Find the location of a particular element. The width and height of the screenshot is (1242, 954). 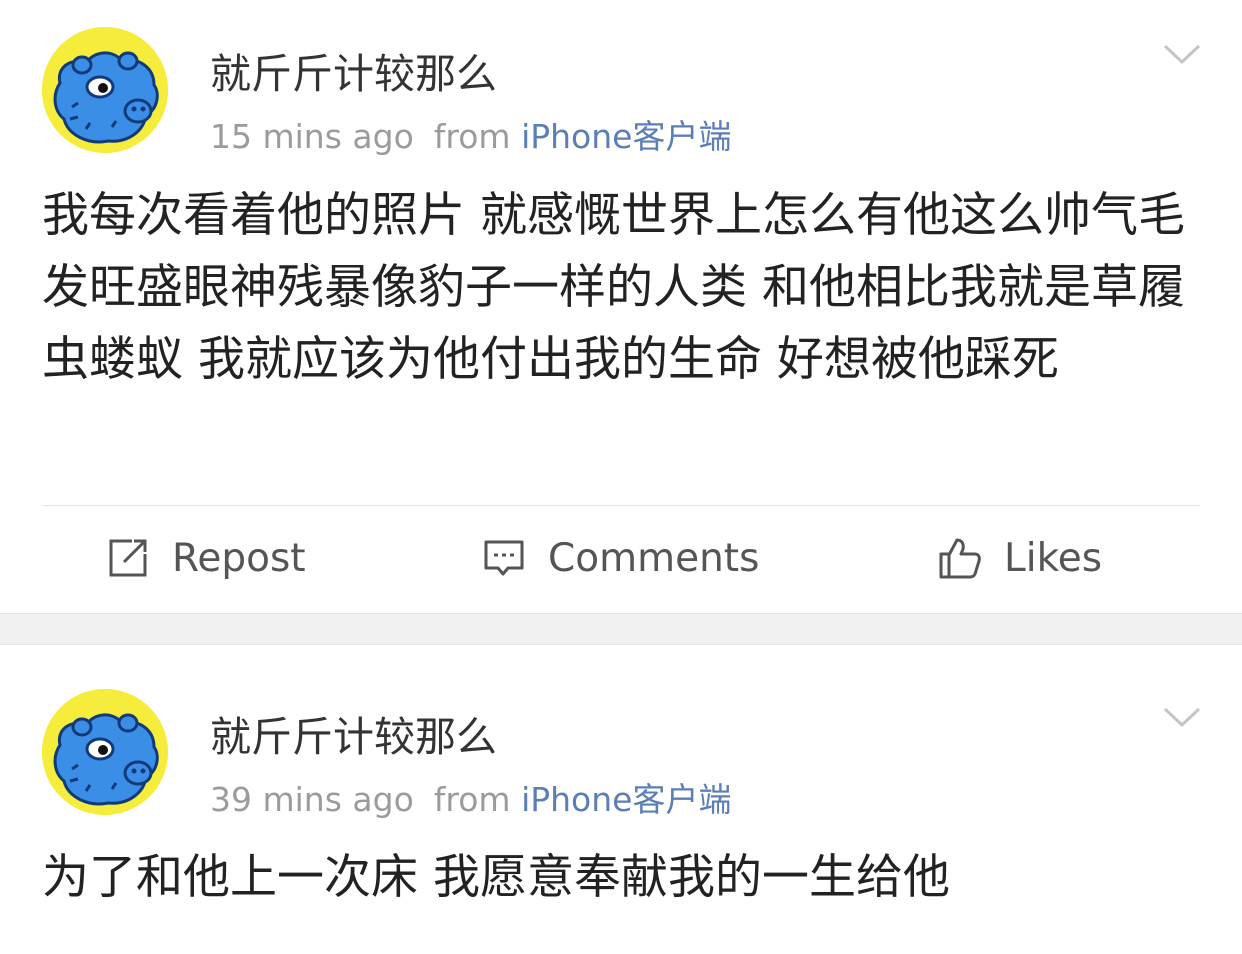

post-content: 为了和他上一次床 我愿意奉献我的一生给他 is located at coordinates (496, 877).